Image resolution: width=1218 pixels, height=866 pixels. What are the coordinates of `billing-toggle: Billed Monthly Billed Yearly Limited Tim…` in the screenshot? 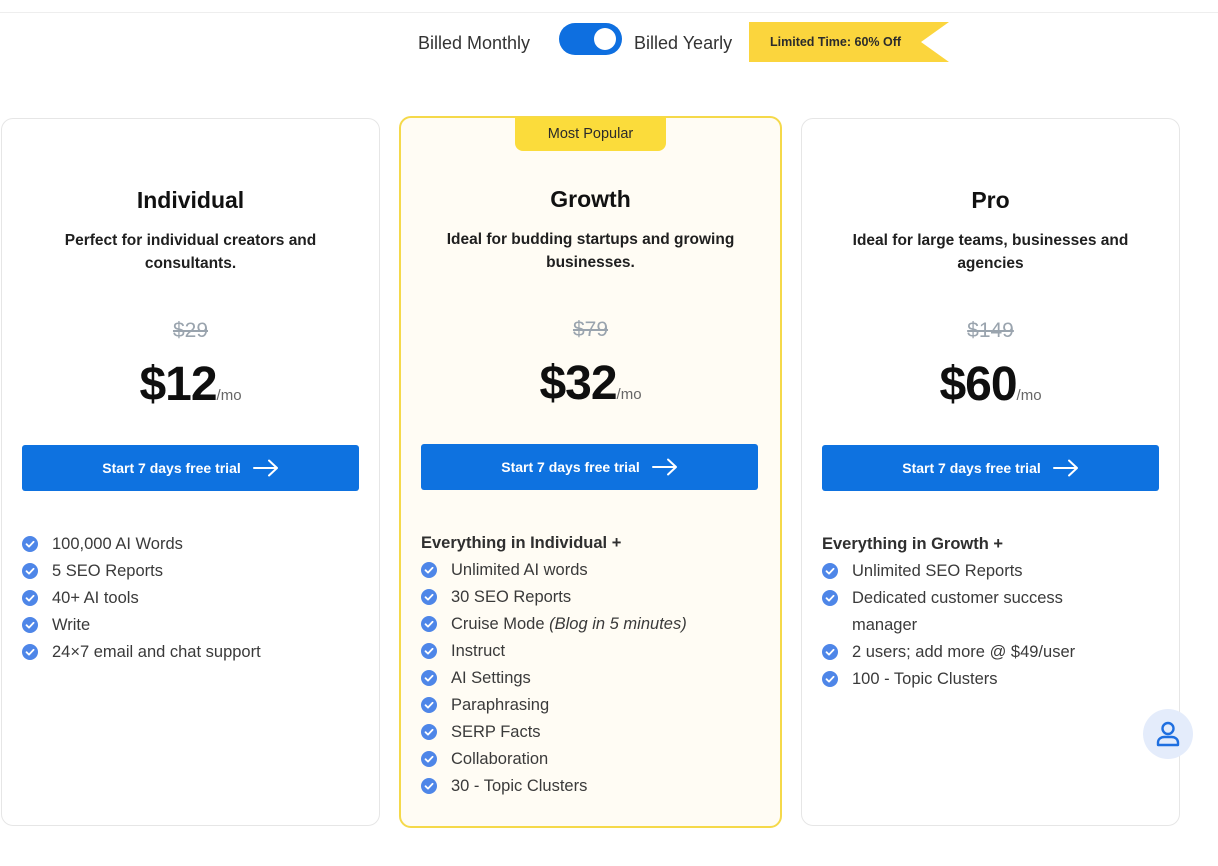 It's located at (609, 42).